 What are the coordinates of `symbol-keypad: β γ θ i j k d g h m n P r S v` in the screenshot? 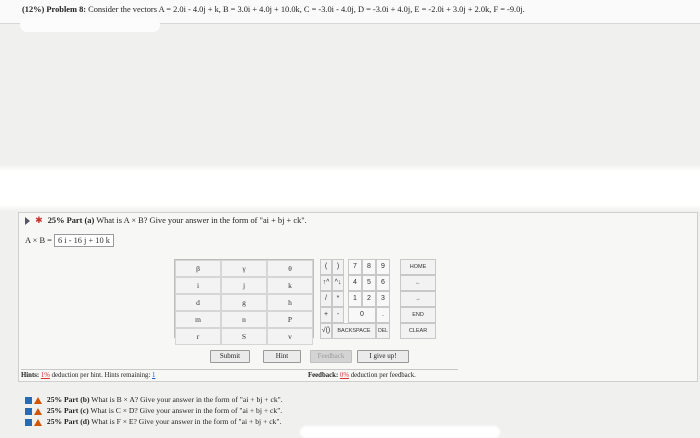 It's located at (244, 302).